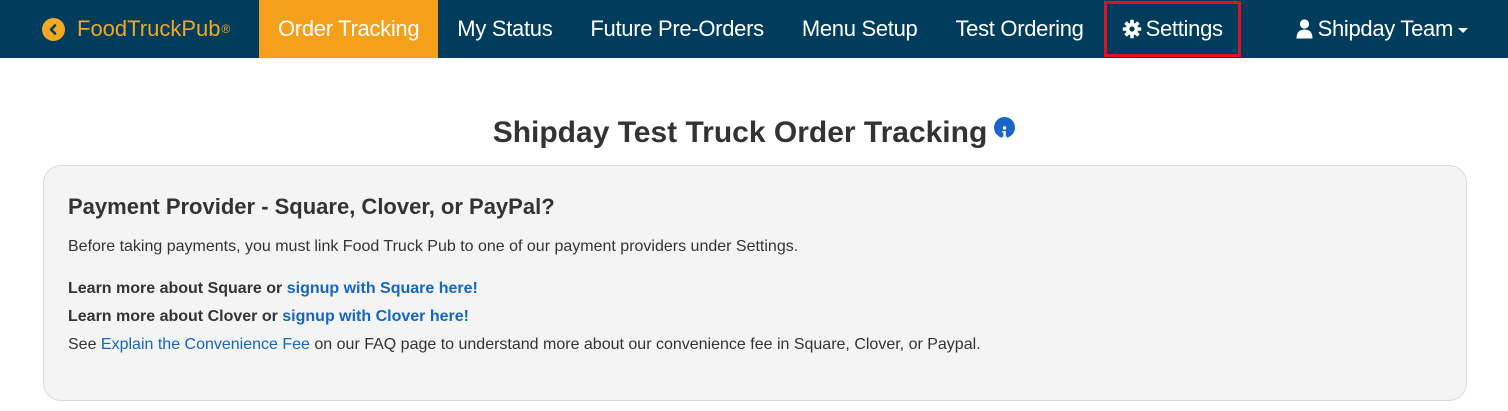 This screenshot has height=411, width=1508. I want to click on tab-label: Menu Setup, so click(859, 28).